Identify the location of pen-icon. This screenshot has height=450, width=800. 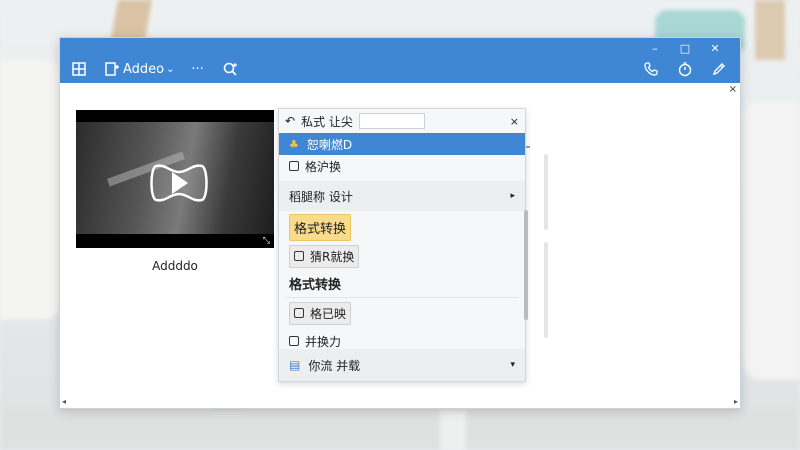
(718, 69).